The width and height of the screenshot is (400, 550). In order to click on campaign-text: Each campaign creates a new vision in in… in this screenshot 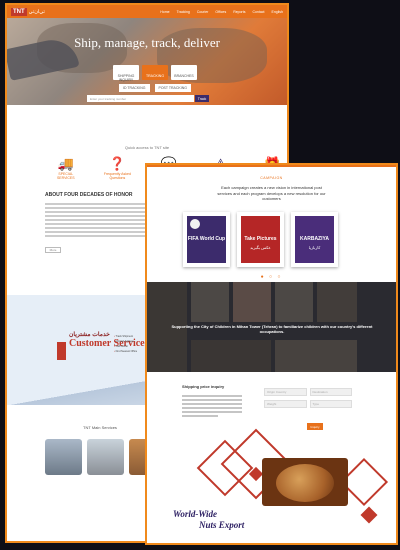, I will do `click(271, 193)`.